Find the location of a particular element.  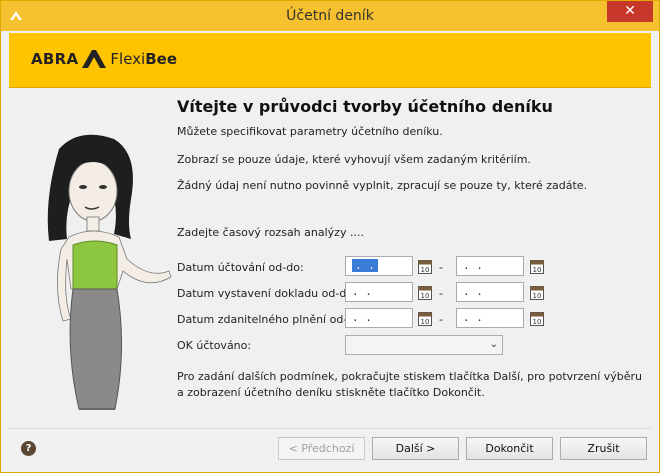

posted-label: OK účtováno: is located at coordinates (214, 345).